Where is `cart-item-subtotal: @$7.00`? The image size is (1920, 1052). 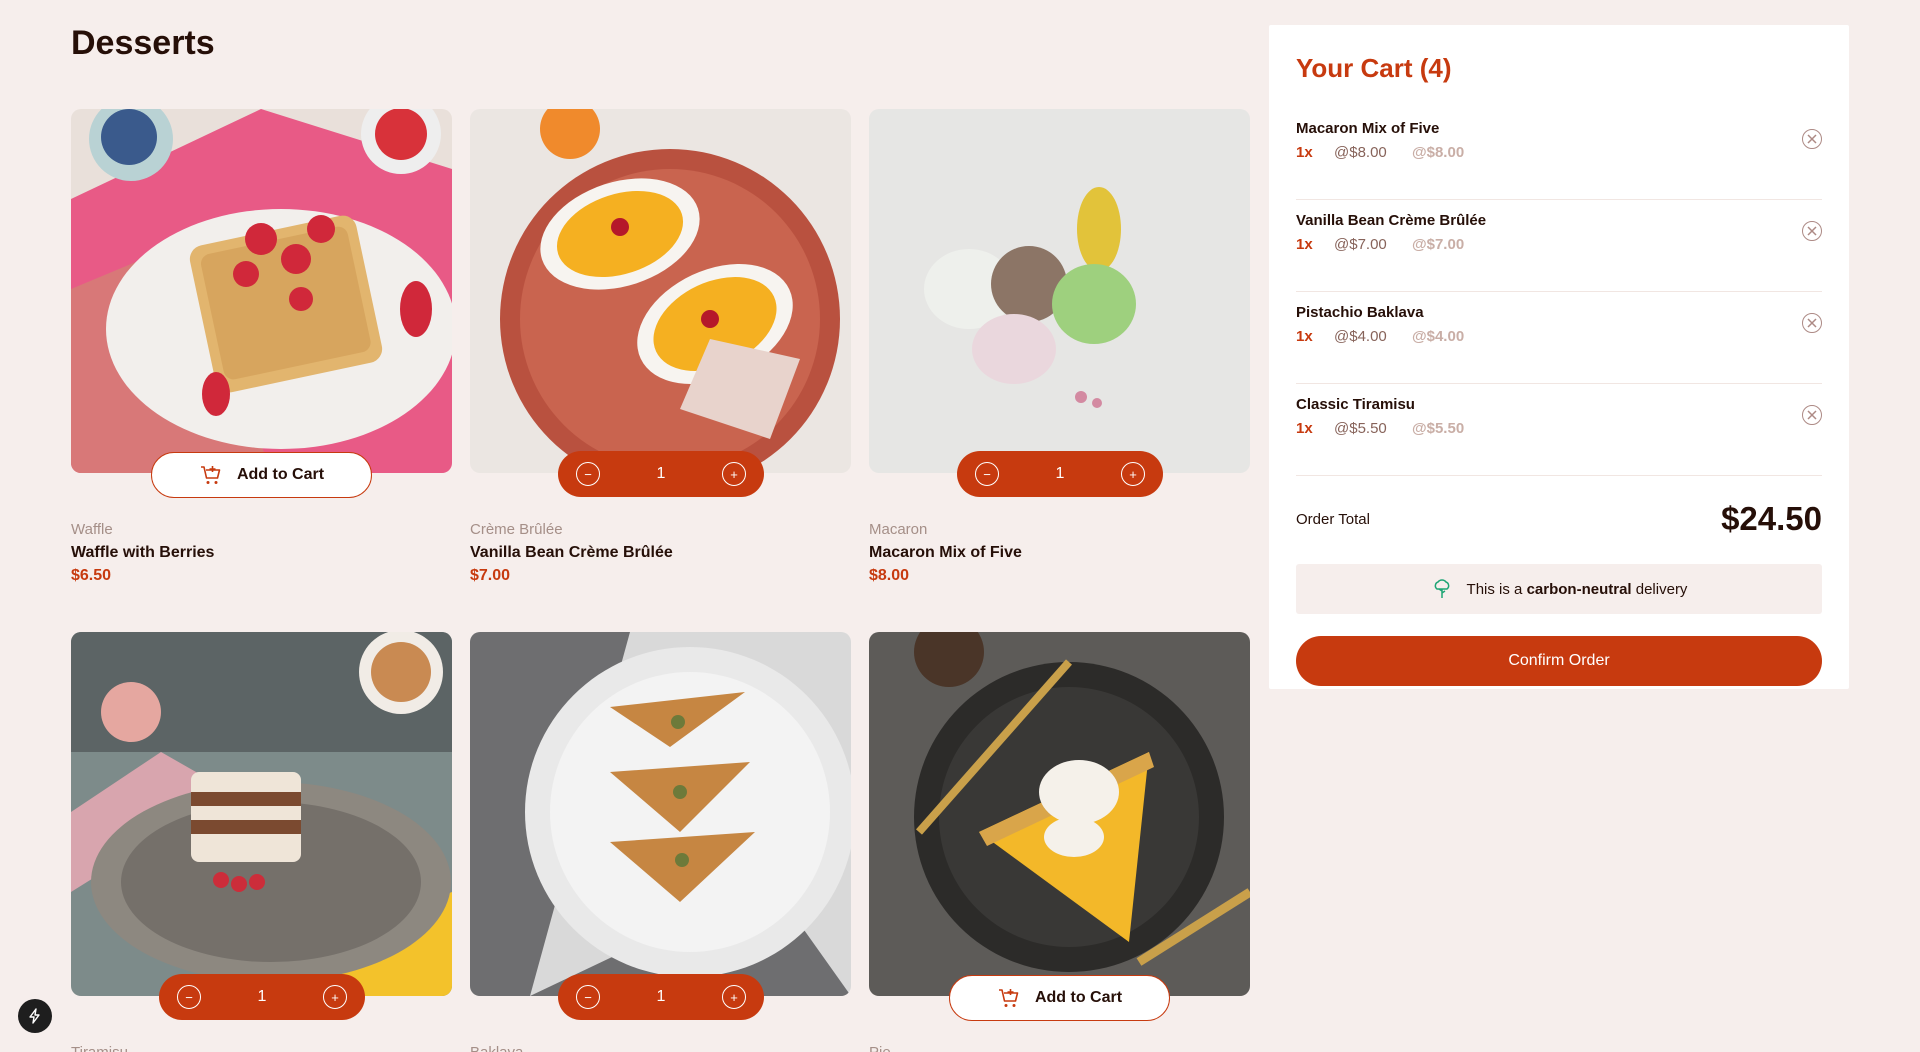 cart-item-subtotal: @$7.00 is located at coordinates (1438, 244).